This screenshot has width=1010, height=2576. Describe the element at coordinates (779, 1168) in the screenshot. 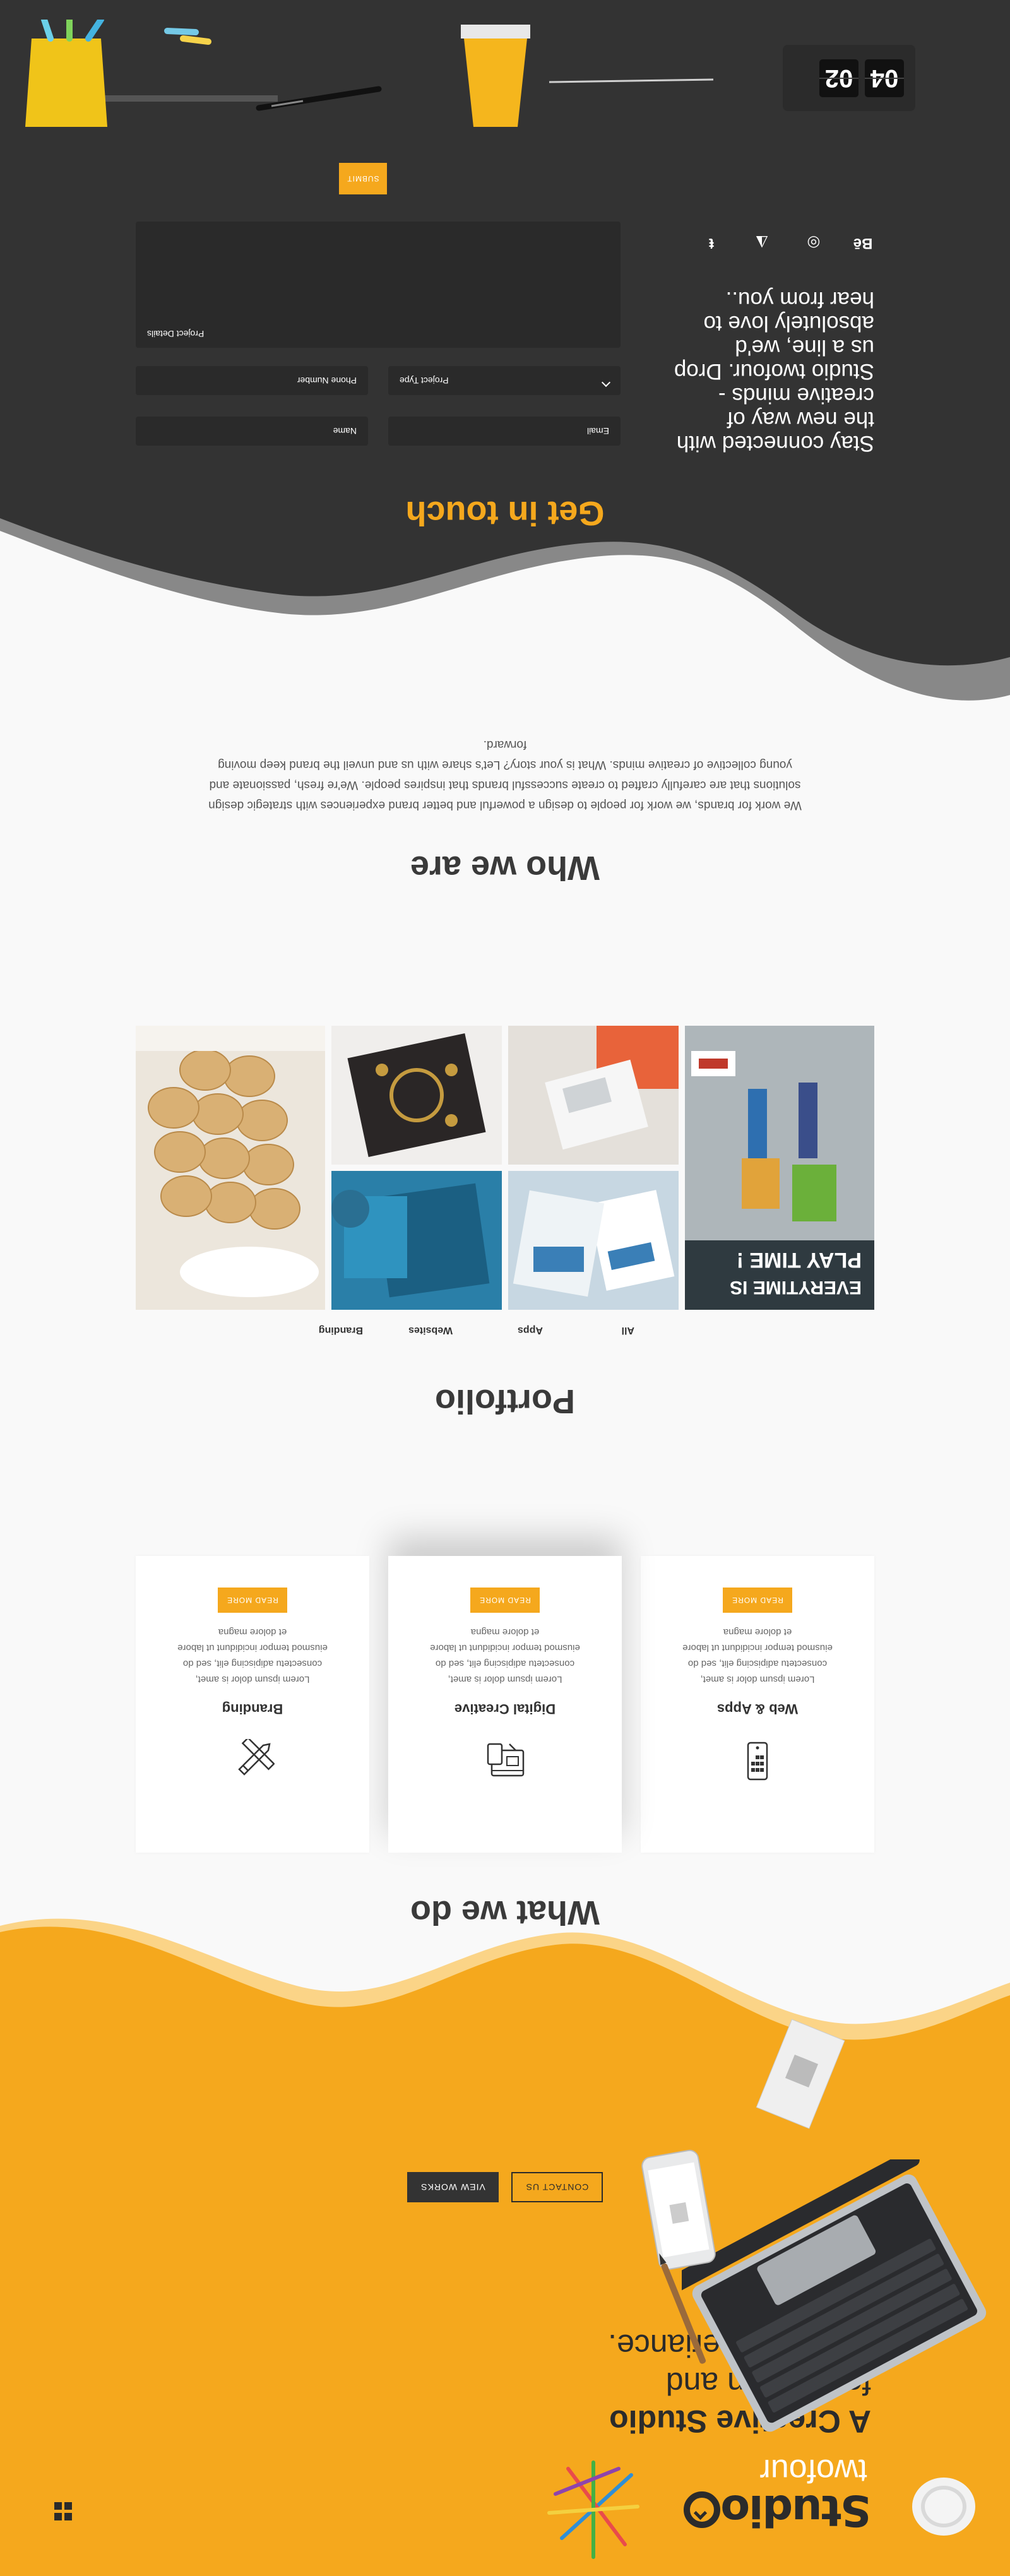

I see `portfolio-item-poster: EVERYTIME IS PLAY TIME !` at that location.